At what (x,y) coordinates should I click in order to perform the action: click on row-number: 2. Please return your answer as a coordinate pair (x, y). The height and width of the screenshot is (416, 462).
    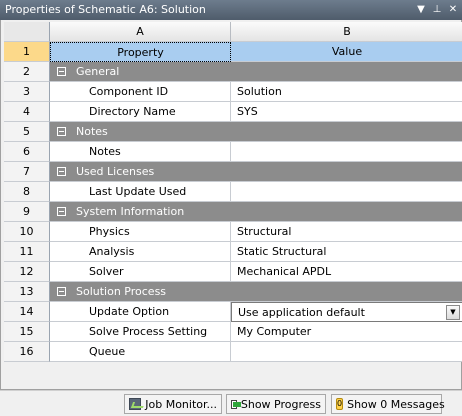
    Looking at the image, I should click on (27, 72).